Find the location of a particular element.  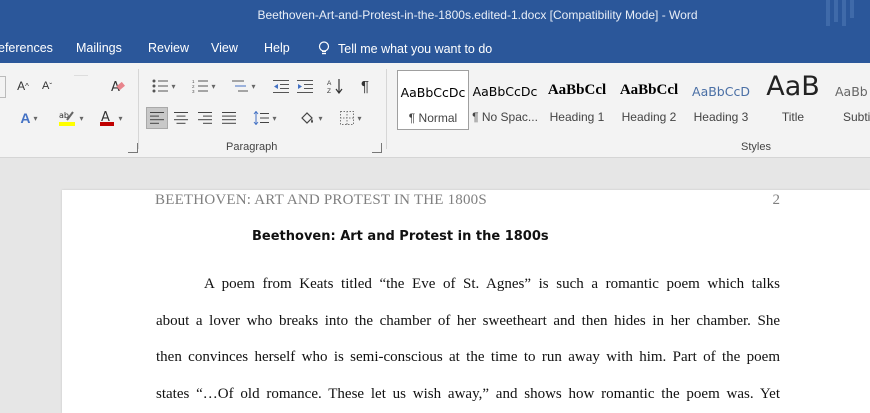

style-heading-1: AaBbCcl Heading 1 is located at coordinates (577, 100).